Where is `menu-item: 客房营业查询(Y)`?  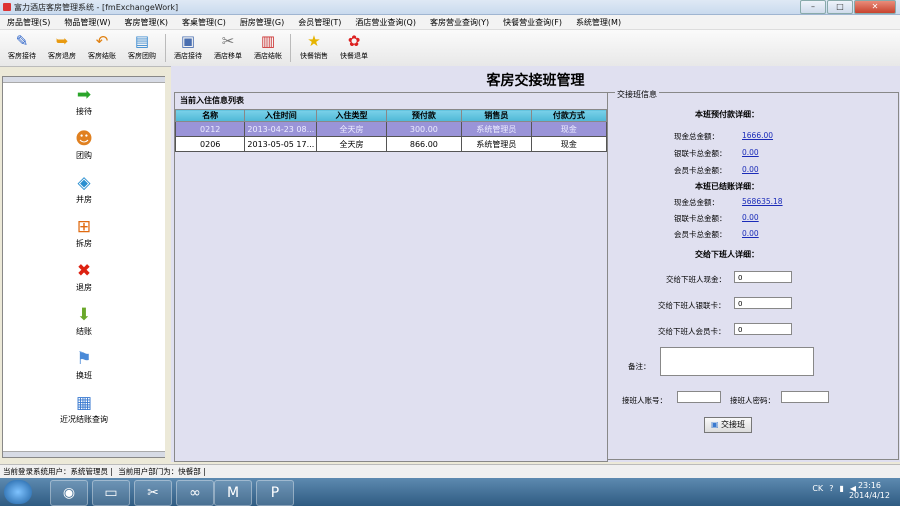 menu-item: 客房营业查询(Y) is located at coordinates (459, 22).